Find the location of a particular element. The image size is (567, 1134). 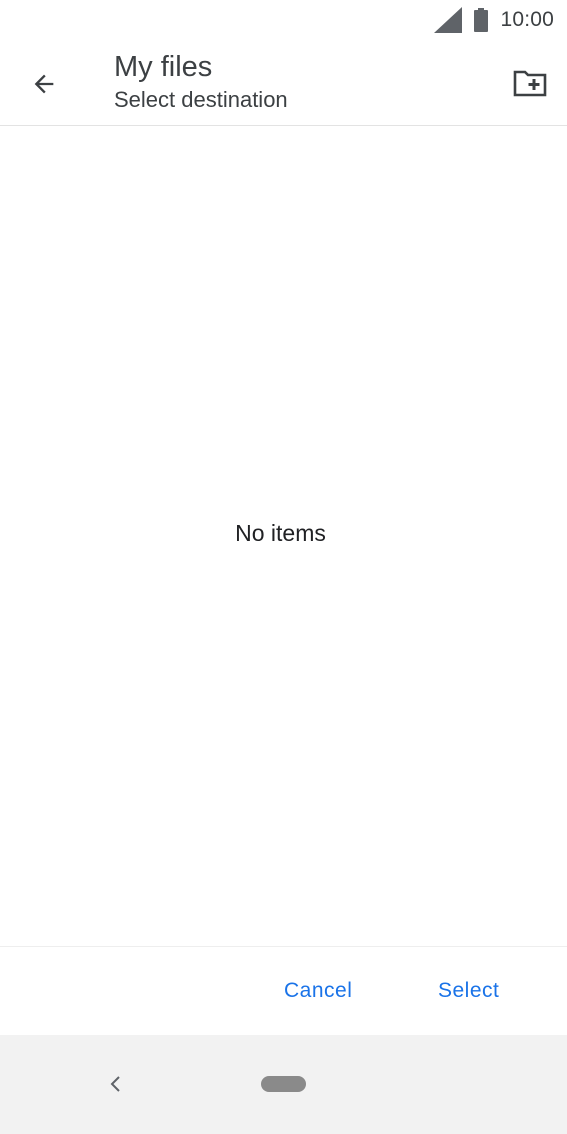

empty-state-message: No items is located at coordinates (280, 533).